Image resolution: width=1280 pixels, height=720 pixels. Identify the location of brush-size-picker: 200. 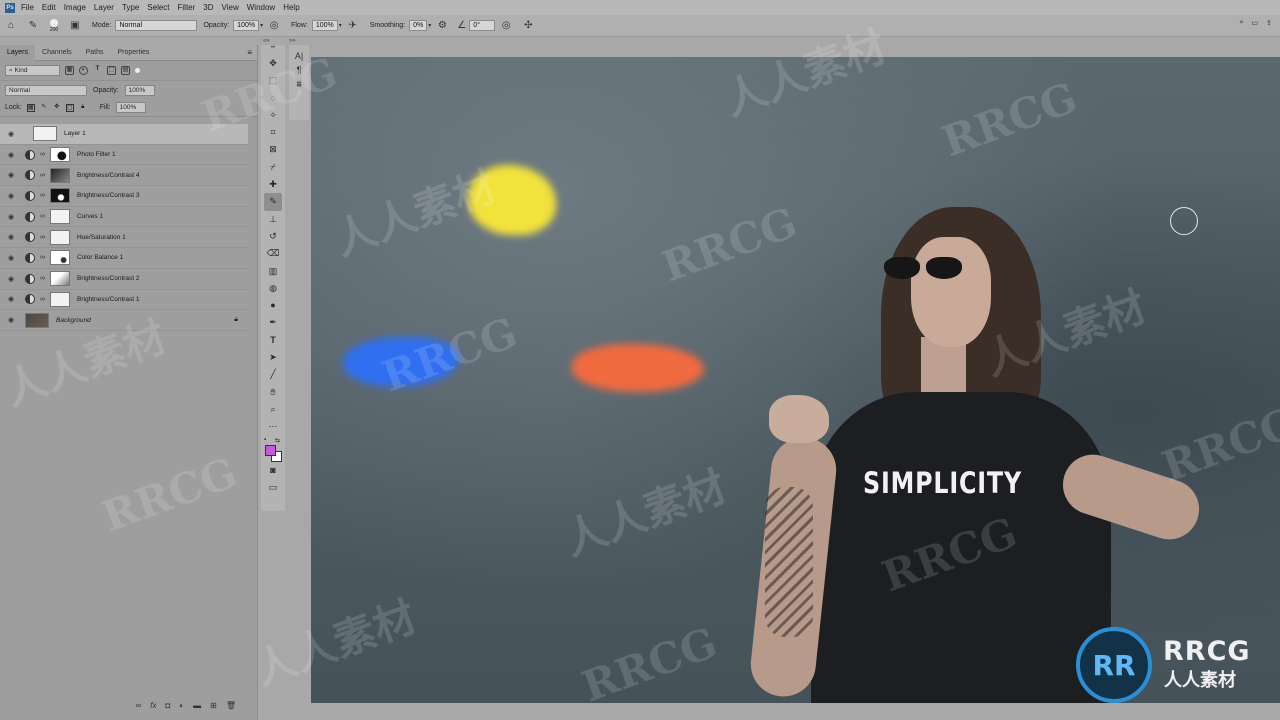
(54, 25).